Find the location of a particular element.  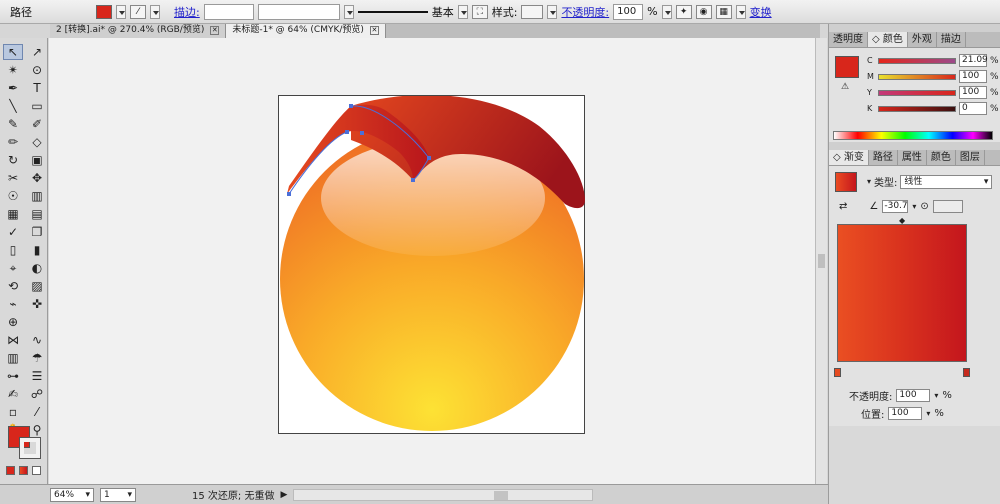

tool-button: ✴ is located at coordinates (13, 70).